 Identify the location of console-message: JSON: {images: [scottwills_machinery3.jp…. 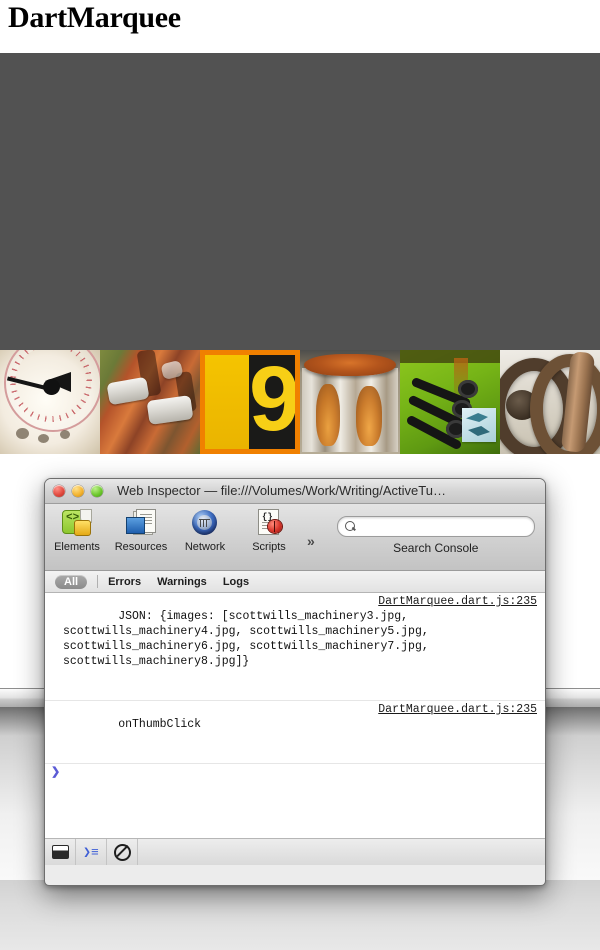
(295, 647).